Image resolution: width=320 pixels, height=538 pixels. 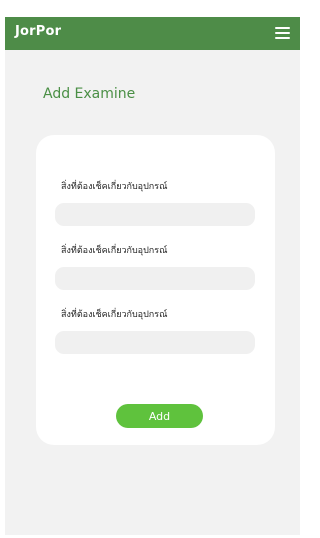 I want to click on field-label-1: สิ่งที่ต้องเช็คเกี่ยวกับอุปกรณ์, so click(x=114, y=187).